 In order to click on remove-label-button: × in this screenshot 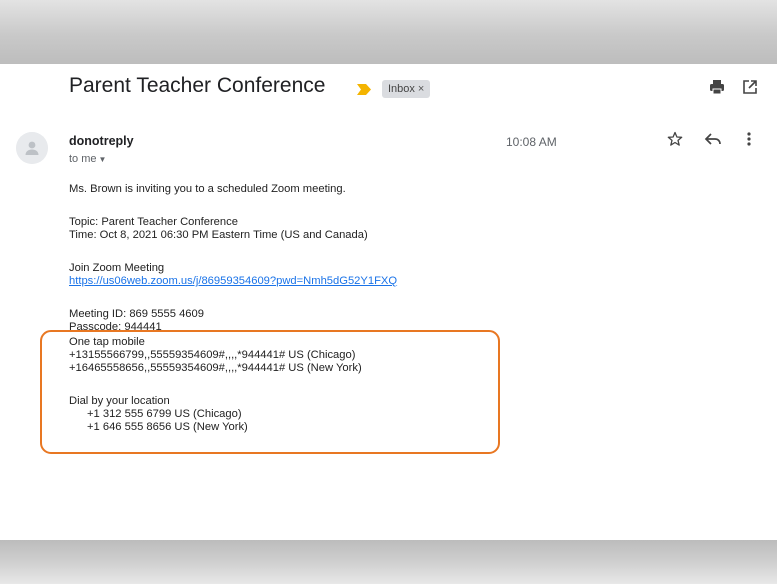, I will do `click(421, 89)`.